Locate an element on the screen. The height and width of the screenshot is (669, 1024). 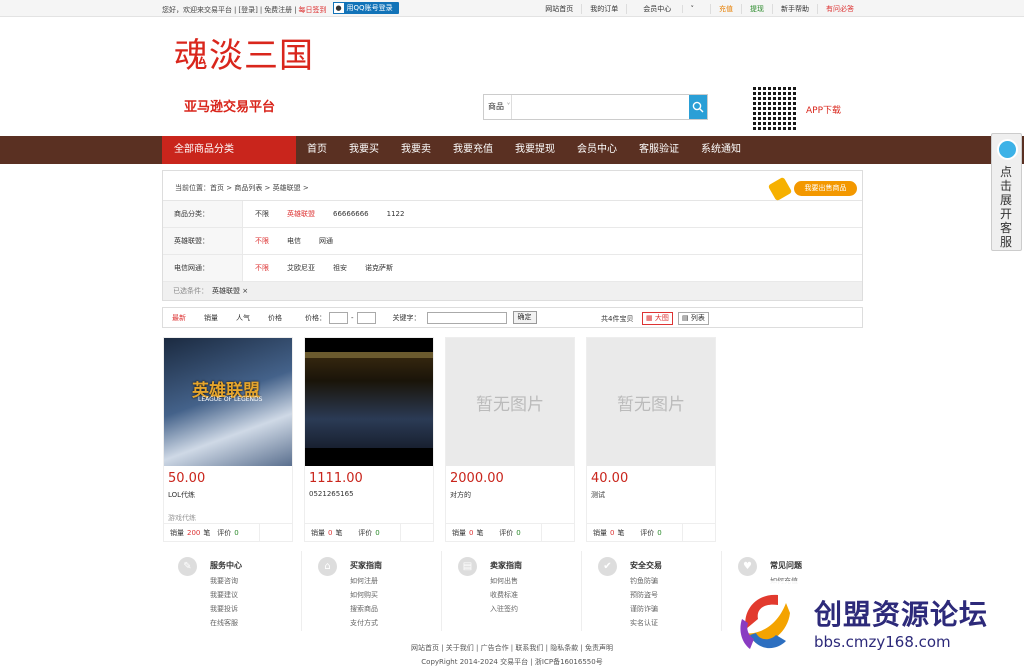
footer-link: 如何出售 is located at coordinates (504, 581).